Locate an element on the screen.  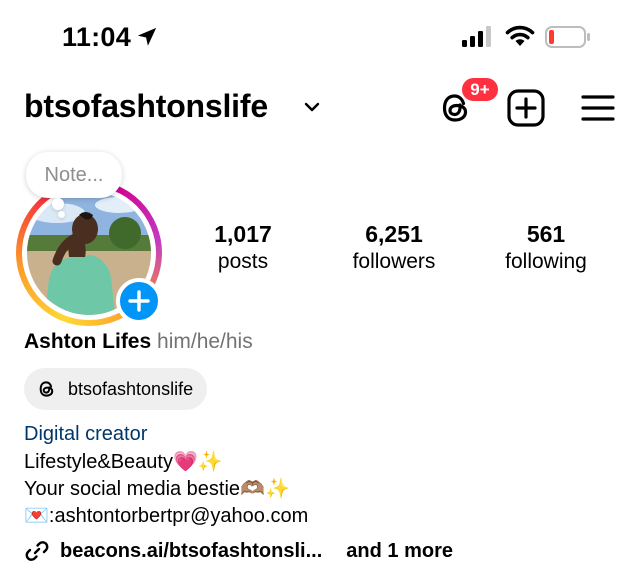
threads-profile-chip: btsofashtonslife is located at coordinates (116, 389).